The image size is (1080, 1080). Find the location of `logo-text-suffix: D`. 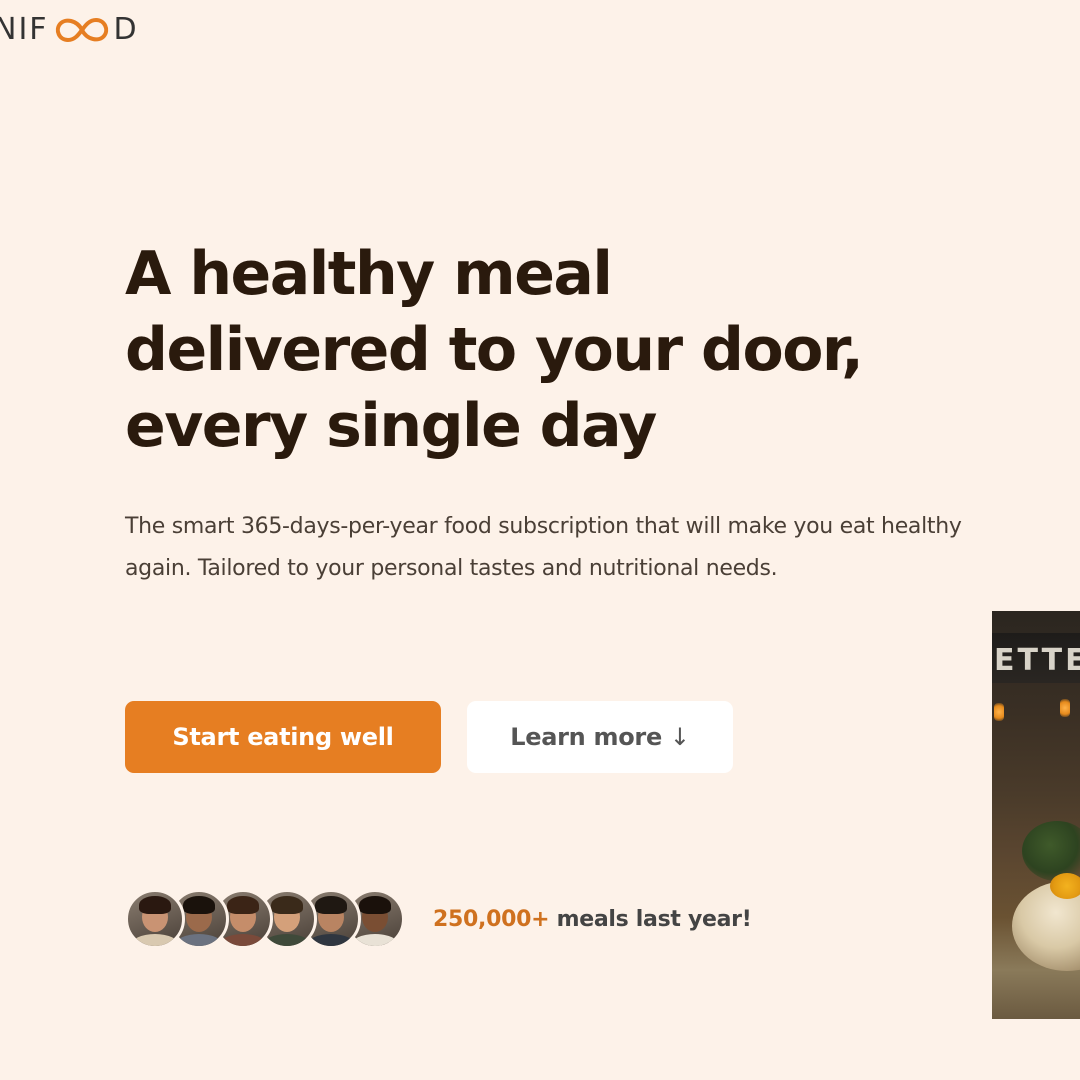

logo-text-suffix: D is located at coordinates (126, 29).